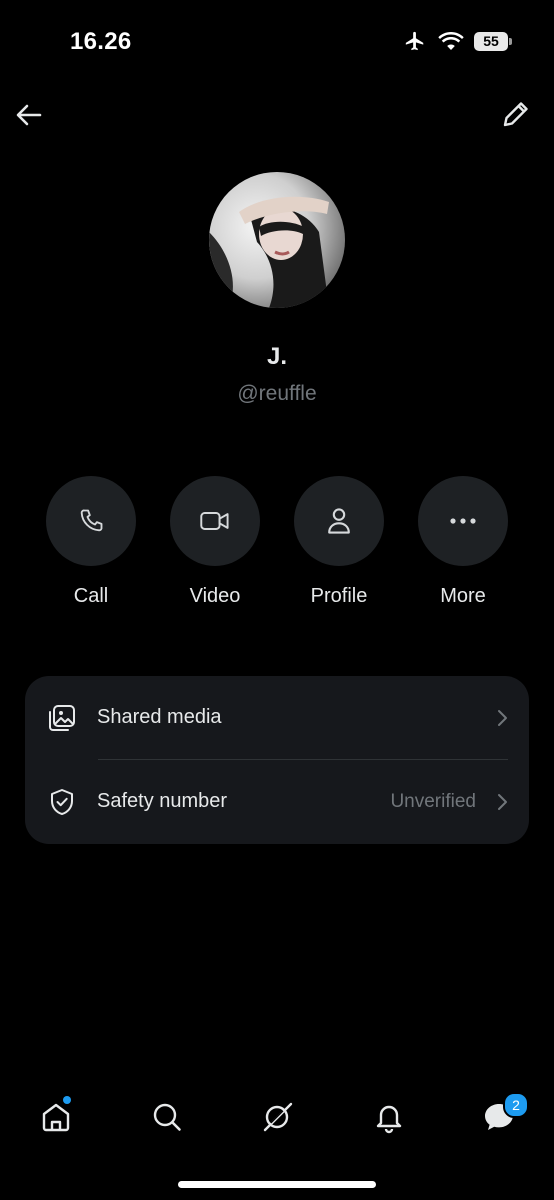 The width and height of the screenshot is (554, 1200). I want to click on person-icon, so click(339, 521).